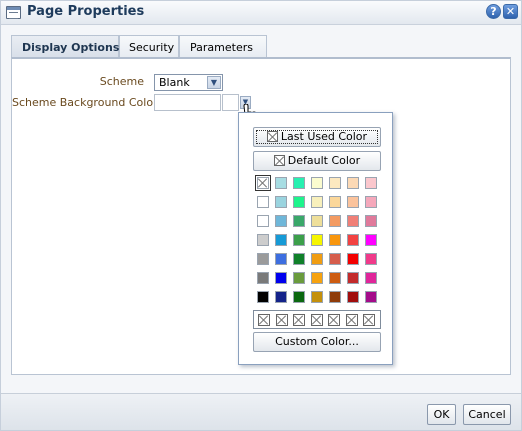 The height and width of the screenshot is (431, 522). I want to click on scheme-select: Blank ▼, so click(188, 82).